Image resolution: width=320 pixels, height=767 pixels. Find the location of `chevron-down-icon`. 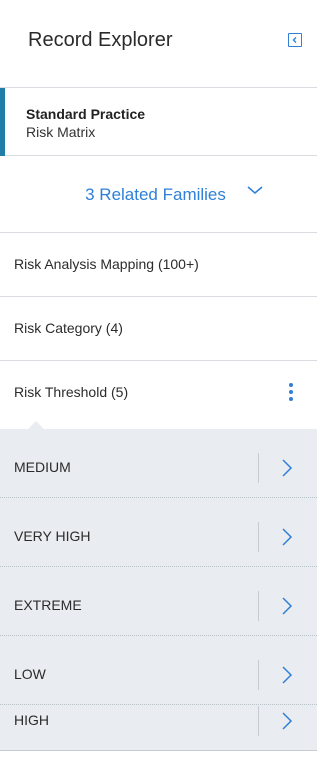

chevron-down-icon is located at coordinates (255, 190).